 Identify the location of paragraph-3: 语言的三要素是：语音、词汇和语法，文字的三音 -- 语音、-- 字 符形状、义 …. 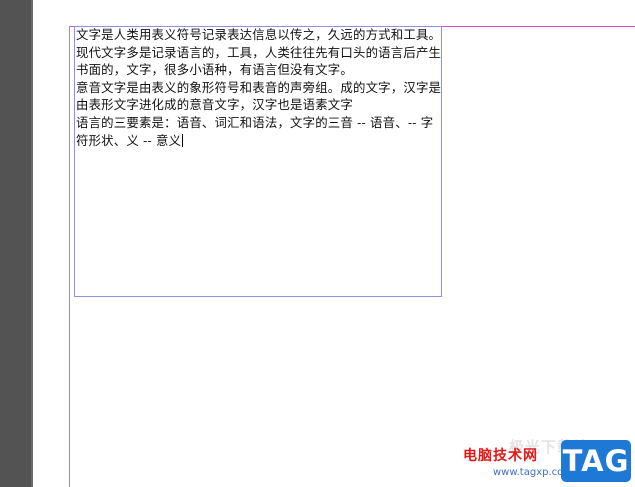
(262, 131).